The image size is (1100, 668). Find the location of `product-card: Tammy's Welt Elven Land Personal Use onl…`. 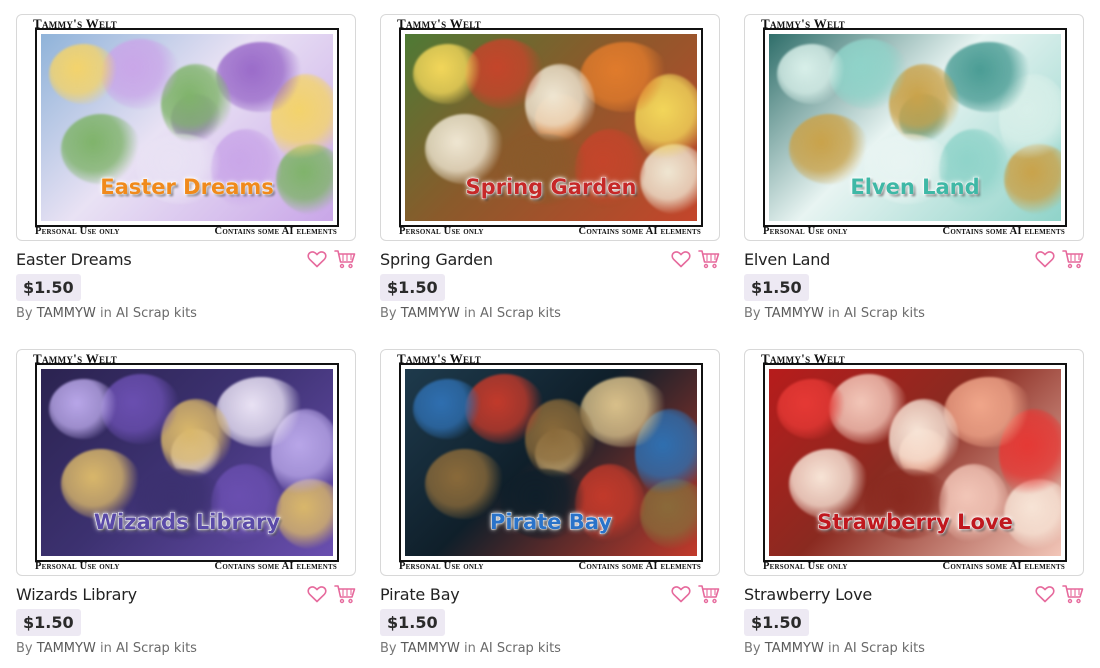

product-card: Tammy's Welt Elven Land Personal Use onl… is located at coordinates (914, 174).